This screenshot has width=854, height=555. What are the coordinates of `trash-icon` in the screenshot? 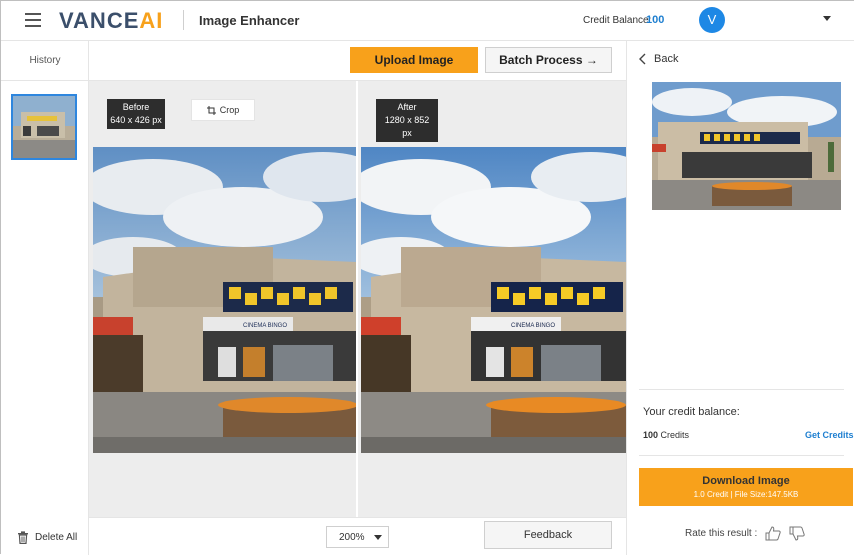 It's located at (23, 537).